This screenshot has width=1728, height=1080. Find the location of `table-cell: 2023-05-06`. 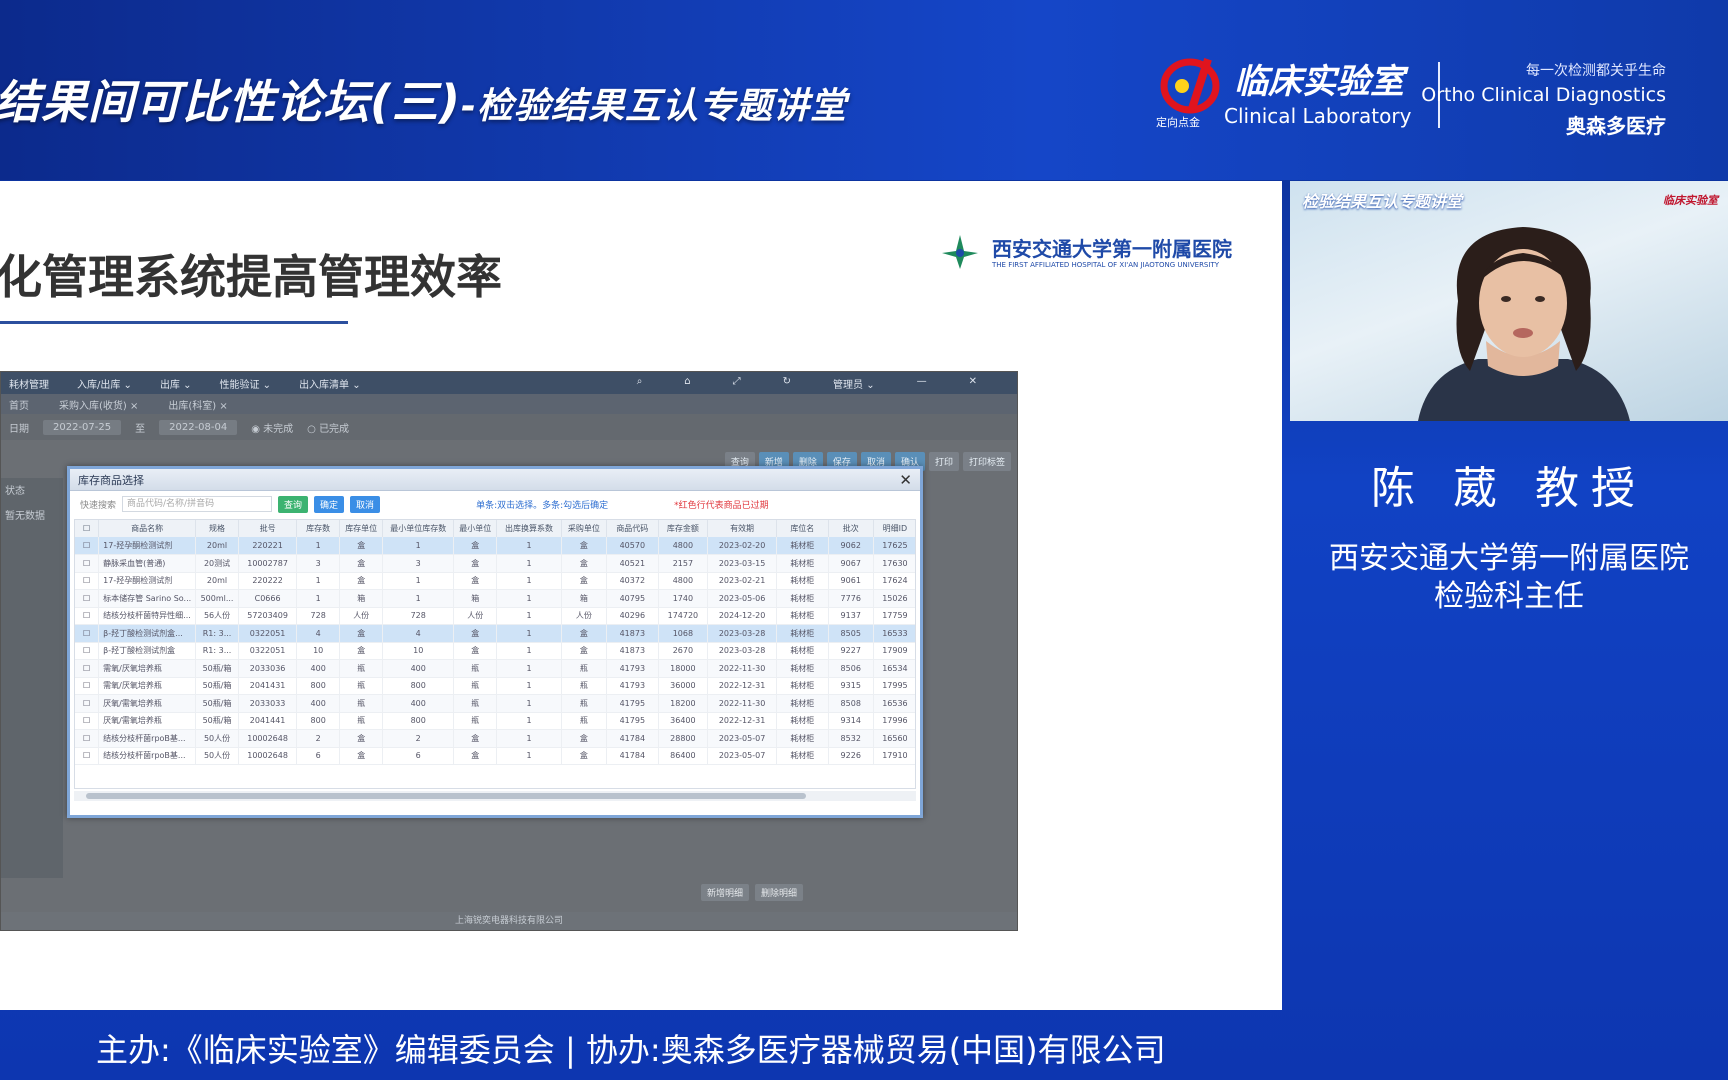

table-cell: 2023-05-06 is located at coordinates (742, 598).